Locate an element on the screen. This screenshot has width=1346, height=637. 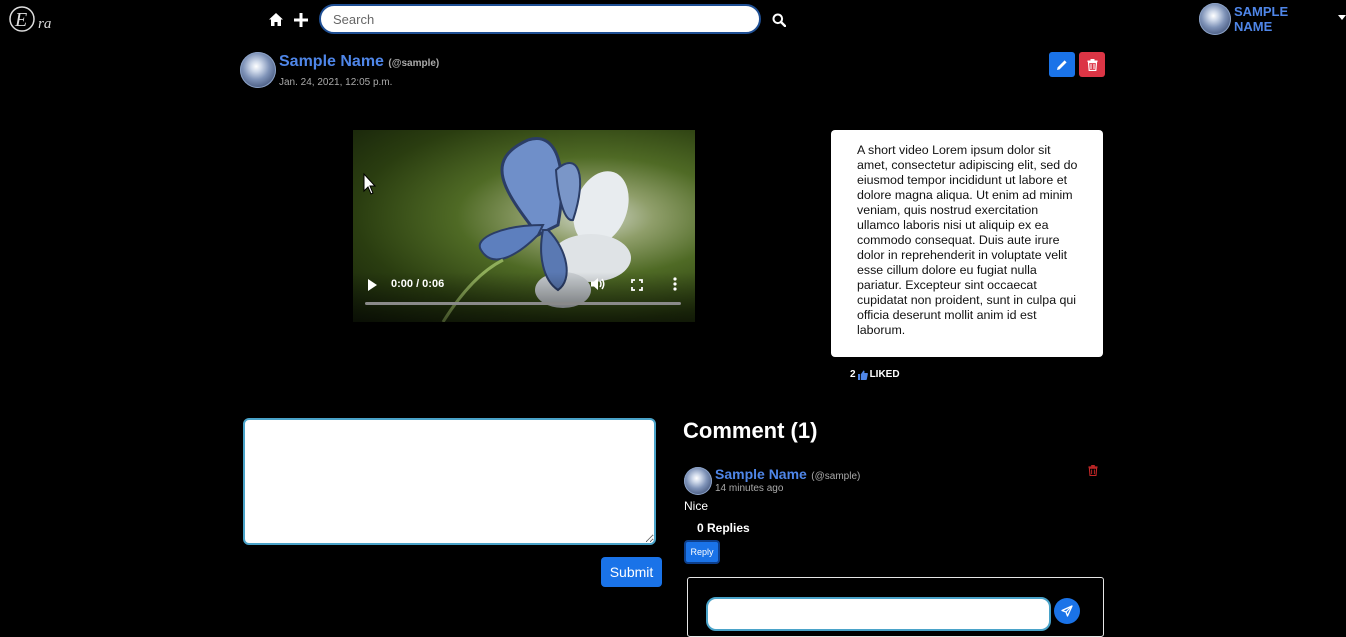
like-label: LIKED is located at coordinates (884, 374).